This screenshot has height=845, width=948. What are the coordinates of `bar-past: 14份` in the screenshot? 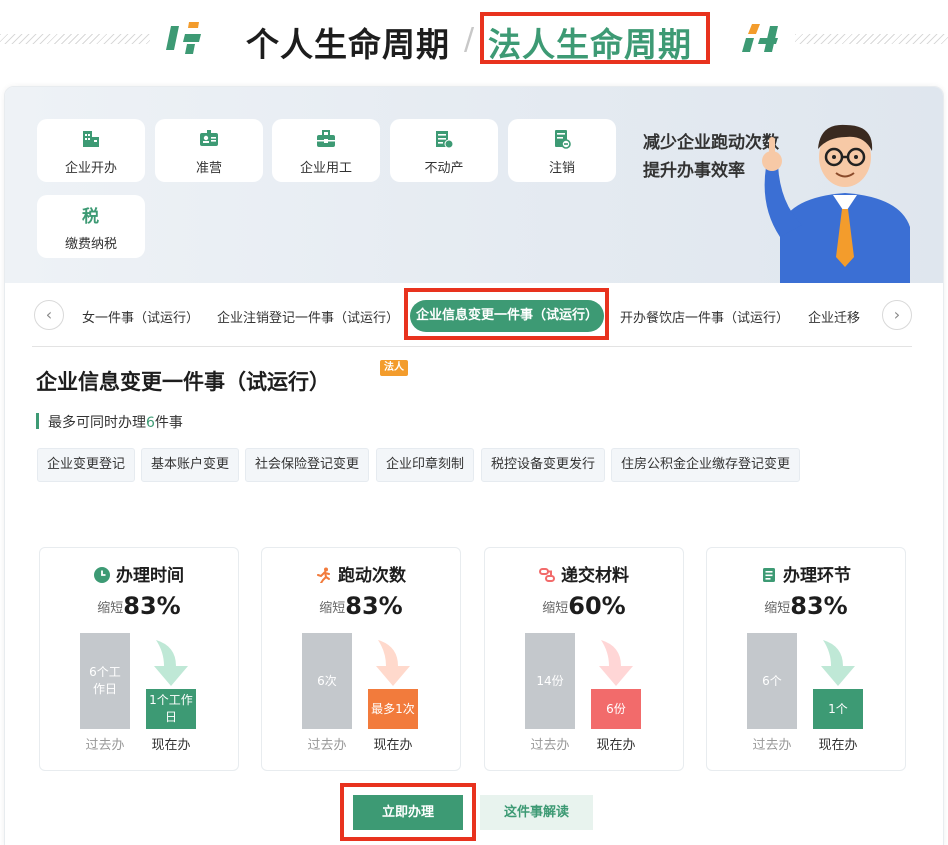 It's located at (550, 681).